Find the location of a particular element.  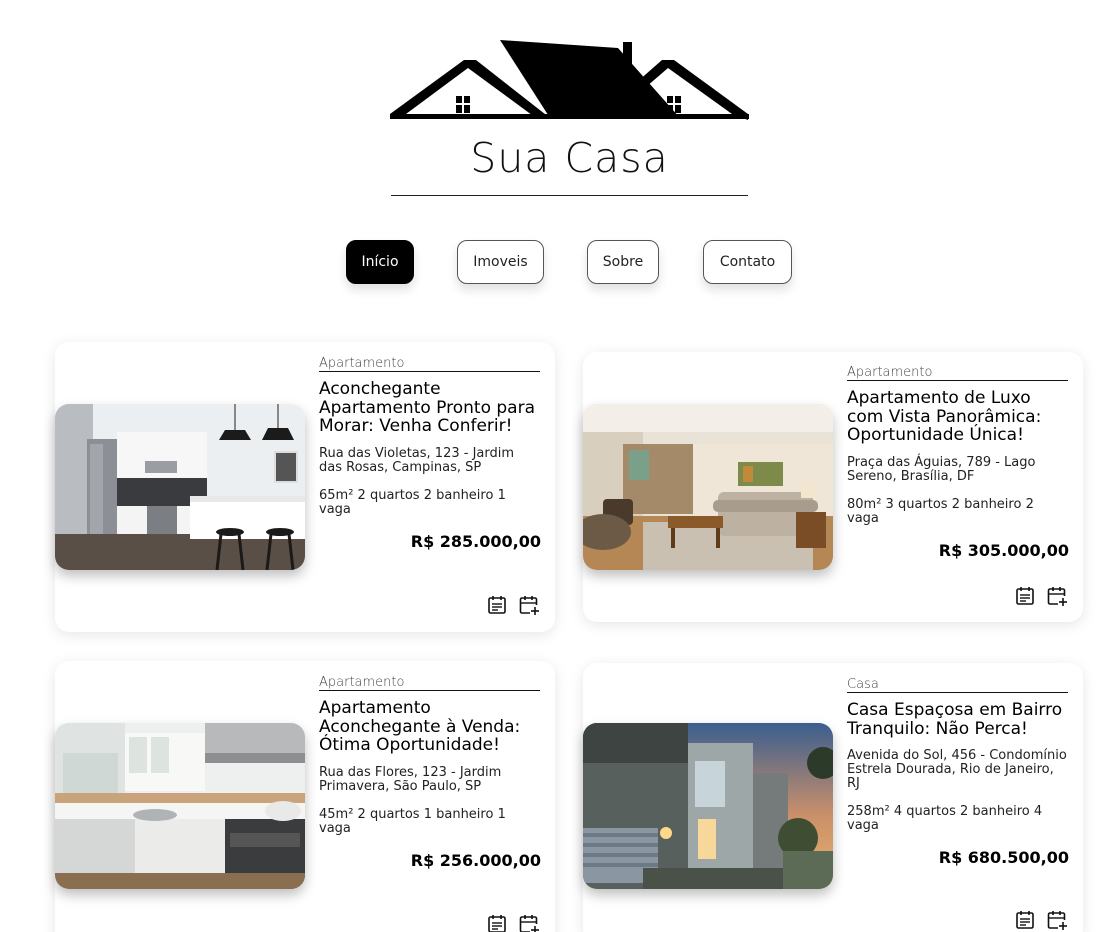

listing-specs: 80m² 3 quartos 2 banheiro 2 vaga is located at coordinates (940, 511).